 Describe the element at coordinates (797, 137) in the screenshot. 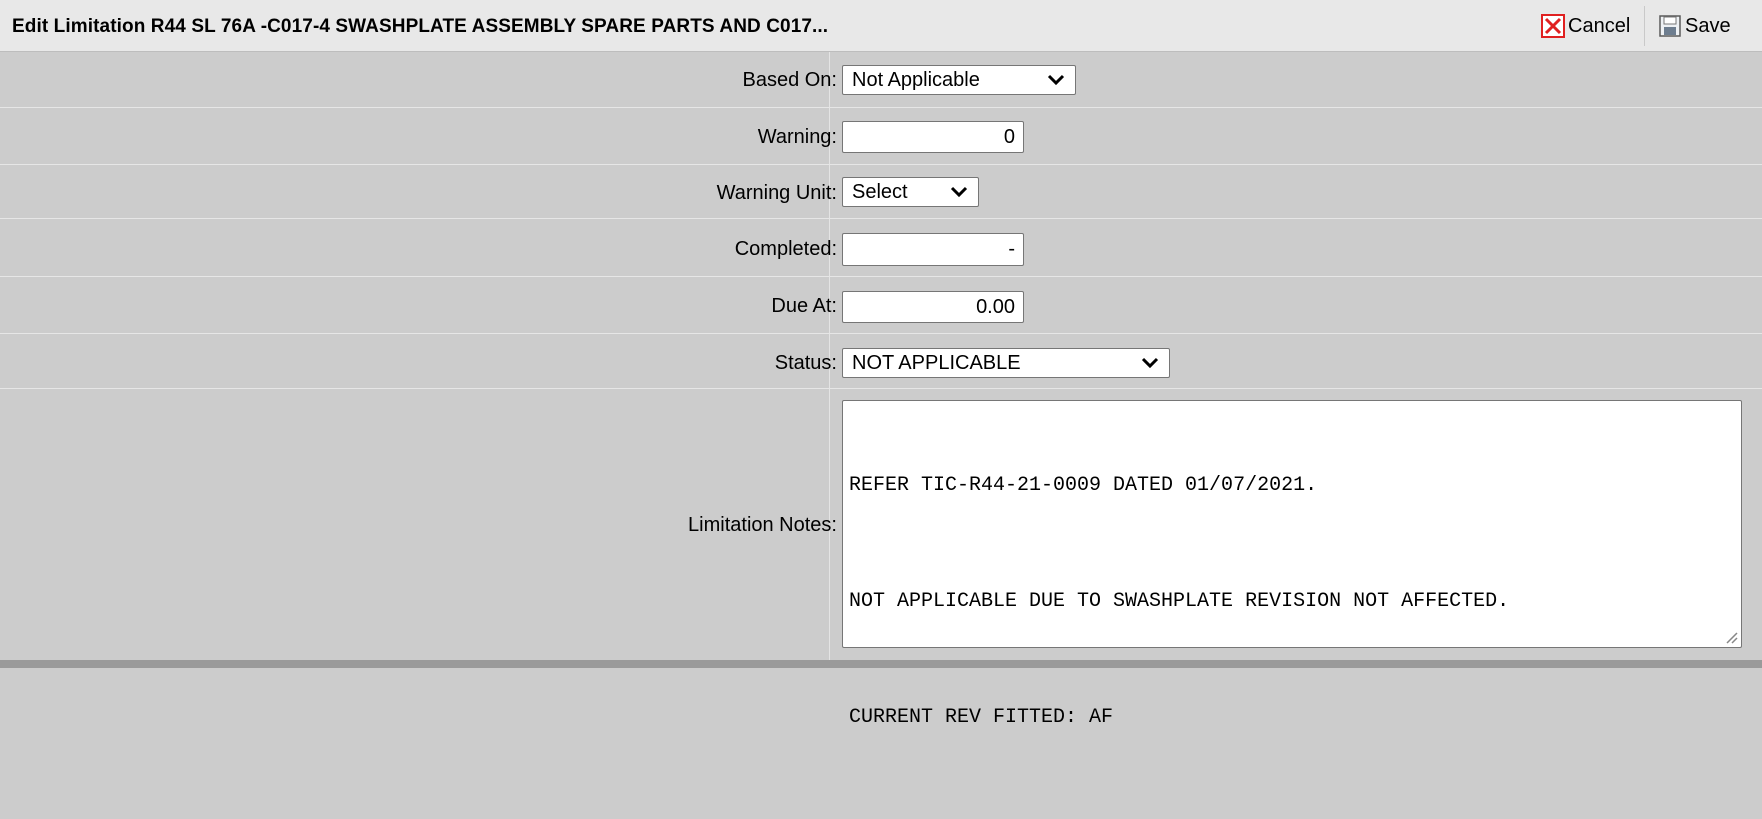

I see `warning-label: Warning:` at that location.